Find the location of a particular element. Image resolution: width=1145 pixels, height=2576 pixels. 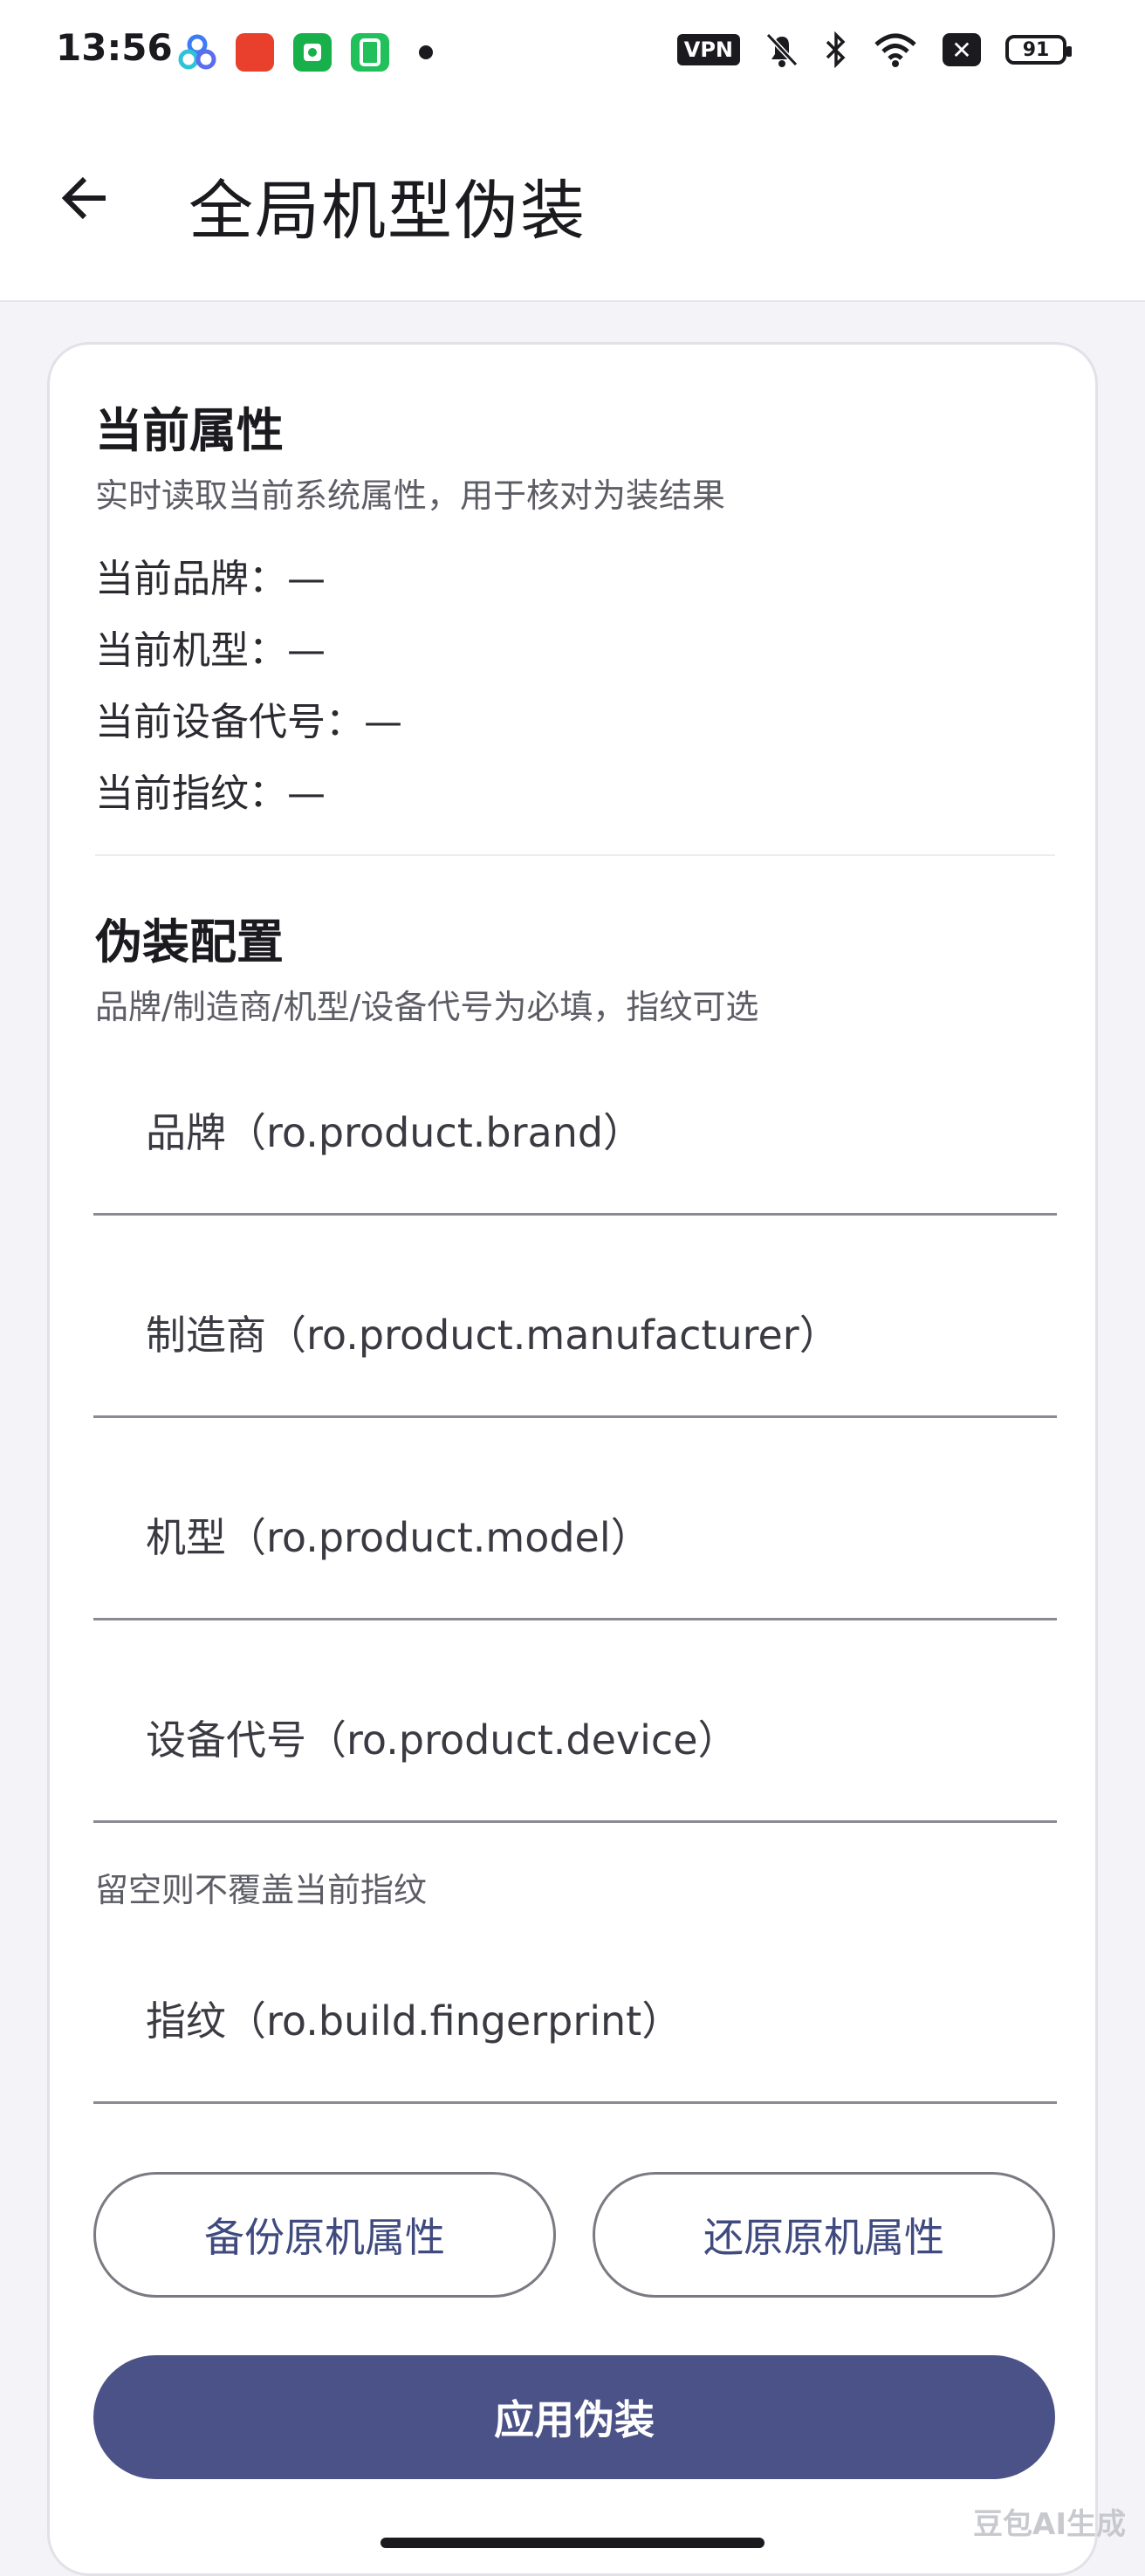

app-bar: 全局机型伪装 is located at coordinates (572, 200).